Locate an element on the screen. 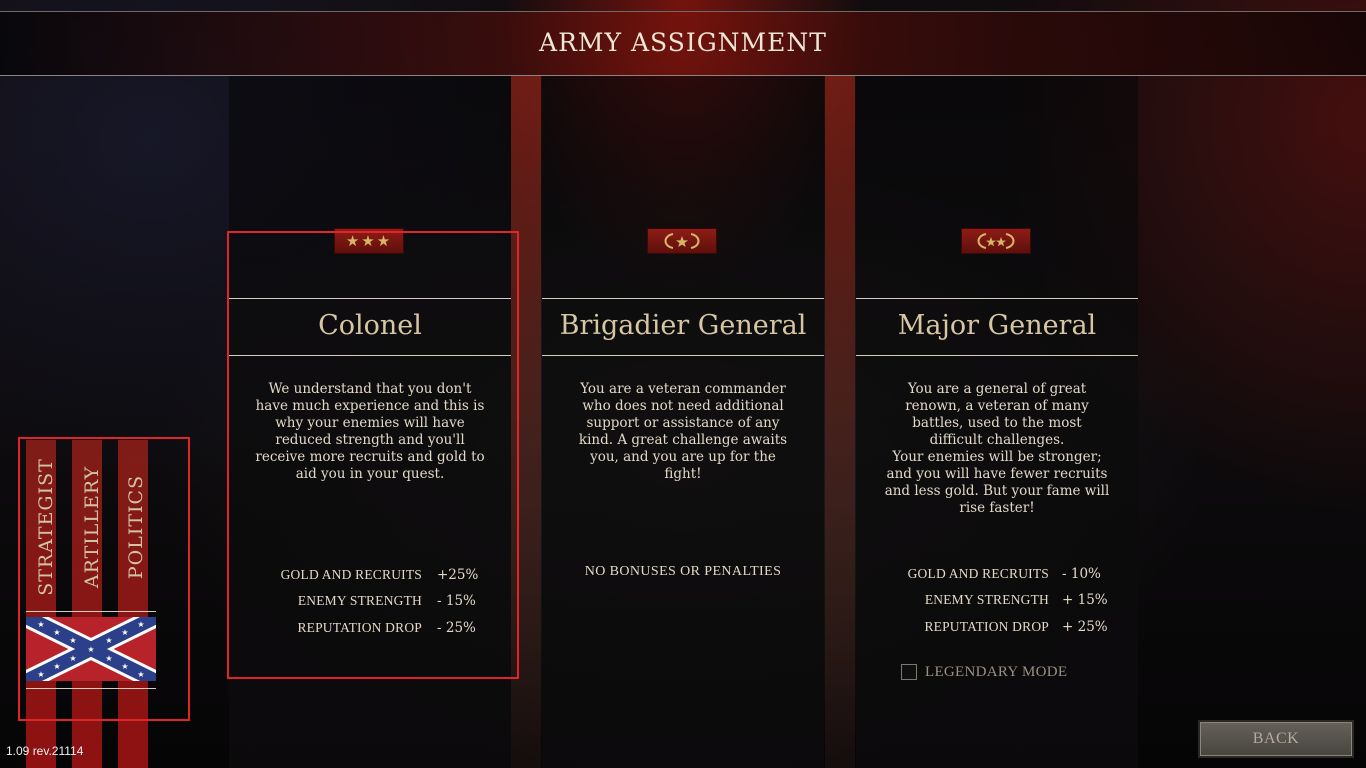 This screenshot has height=768, width=1366. description-line: rise faster! is located at coordinates (997, 508).